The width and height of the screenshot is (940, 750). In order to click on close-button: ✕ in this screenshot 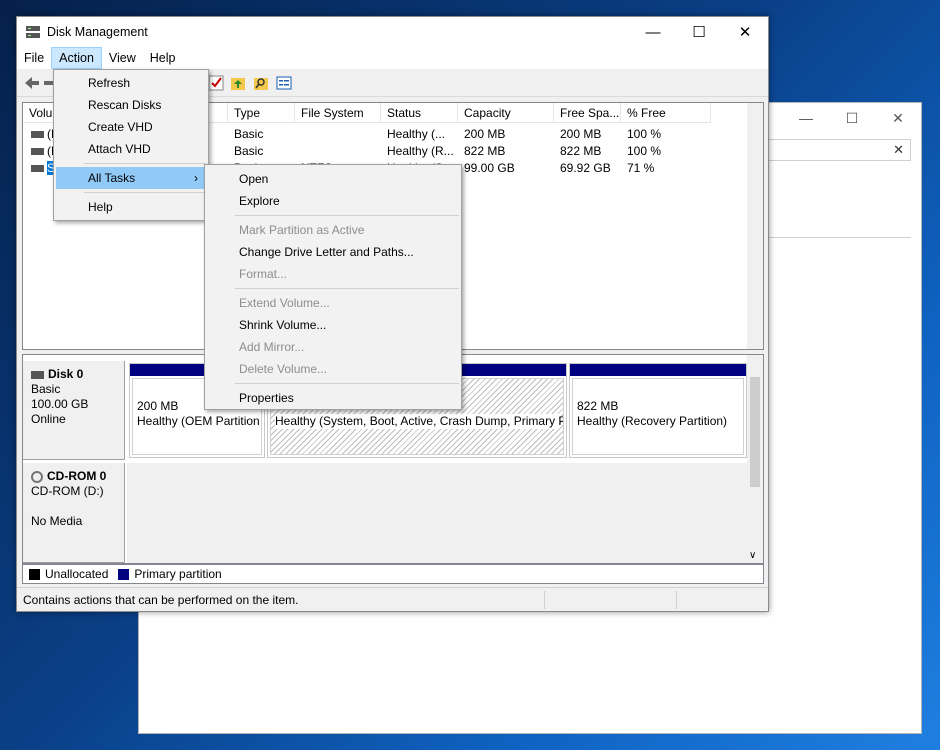, I will do `click(745, 32)`.